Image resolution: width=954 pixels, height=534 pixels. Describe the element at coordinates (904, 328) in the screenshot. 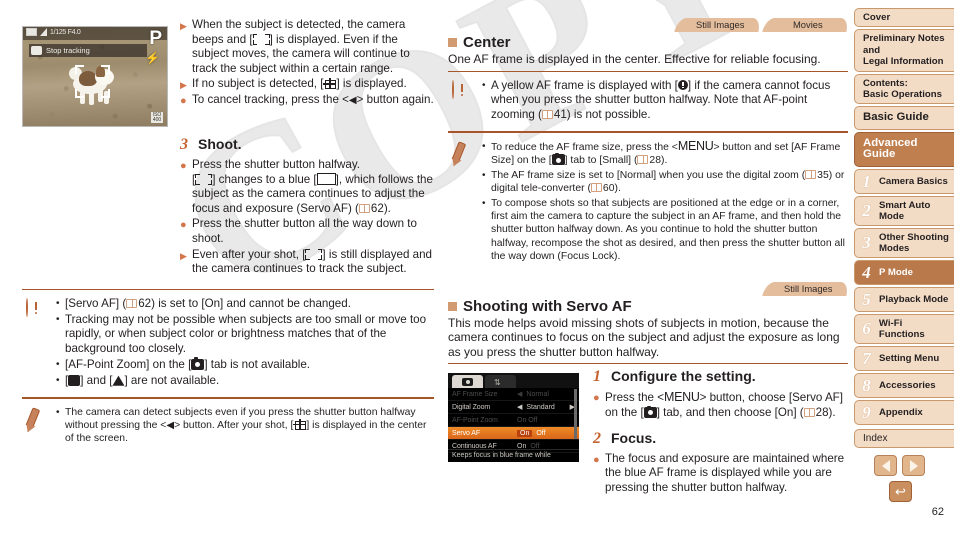

I see `sidebar-item-wifi-functions: 6 Wi-Fi Functions` at that location.